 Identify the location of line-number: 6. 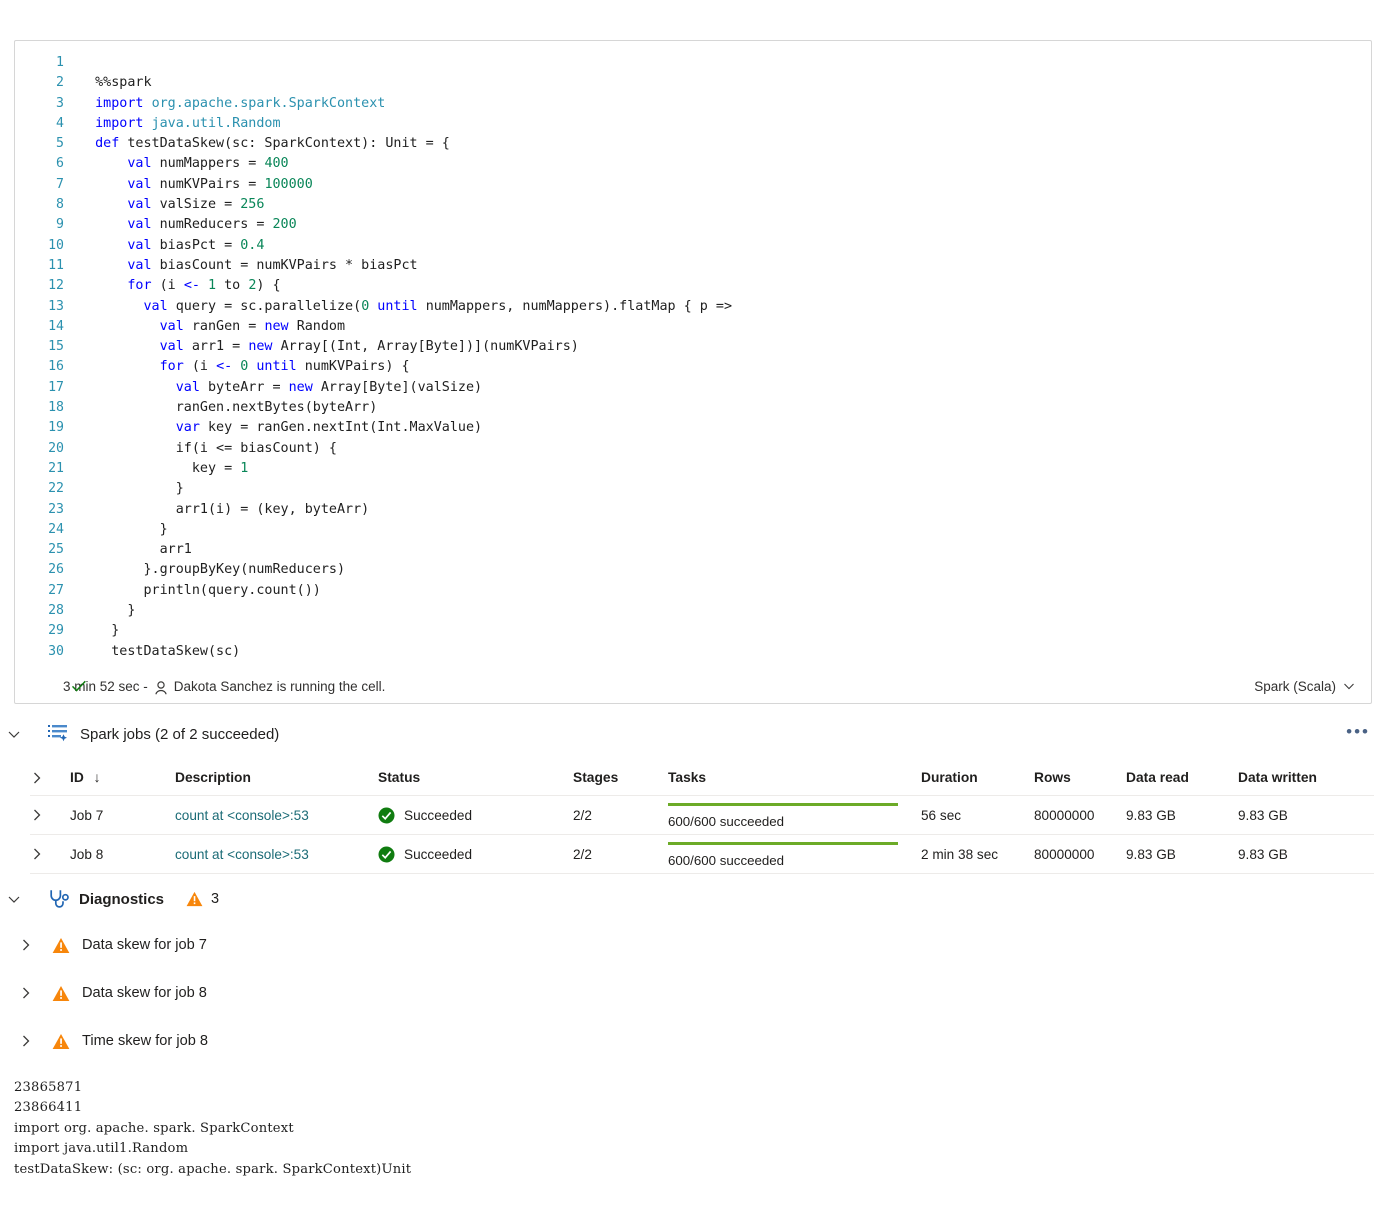
(60, 164).